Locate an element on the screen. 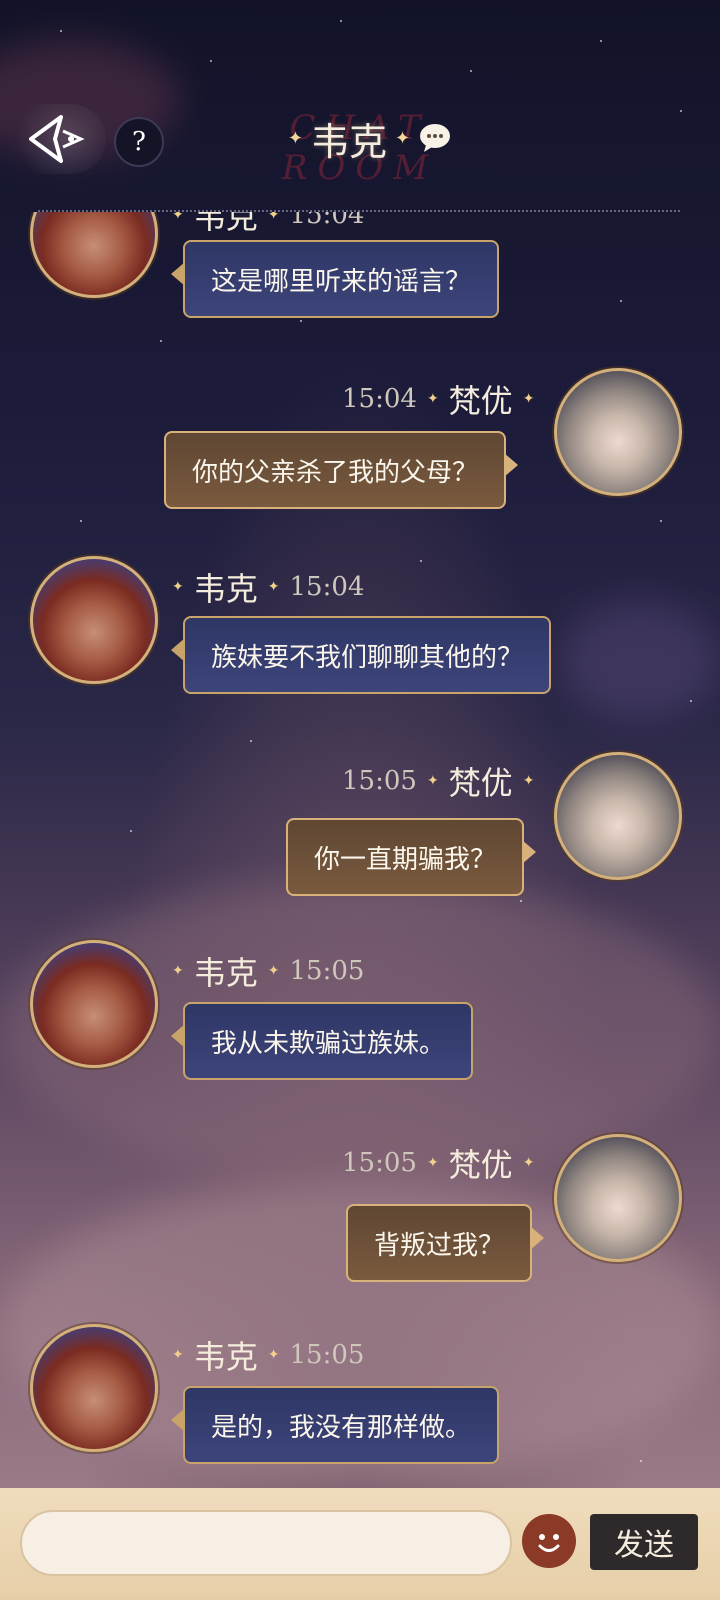 The image size is (720, 1600). message-bubble: 族妹要不我们聊聊其他的？ is located at coordinates (361, 655).